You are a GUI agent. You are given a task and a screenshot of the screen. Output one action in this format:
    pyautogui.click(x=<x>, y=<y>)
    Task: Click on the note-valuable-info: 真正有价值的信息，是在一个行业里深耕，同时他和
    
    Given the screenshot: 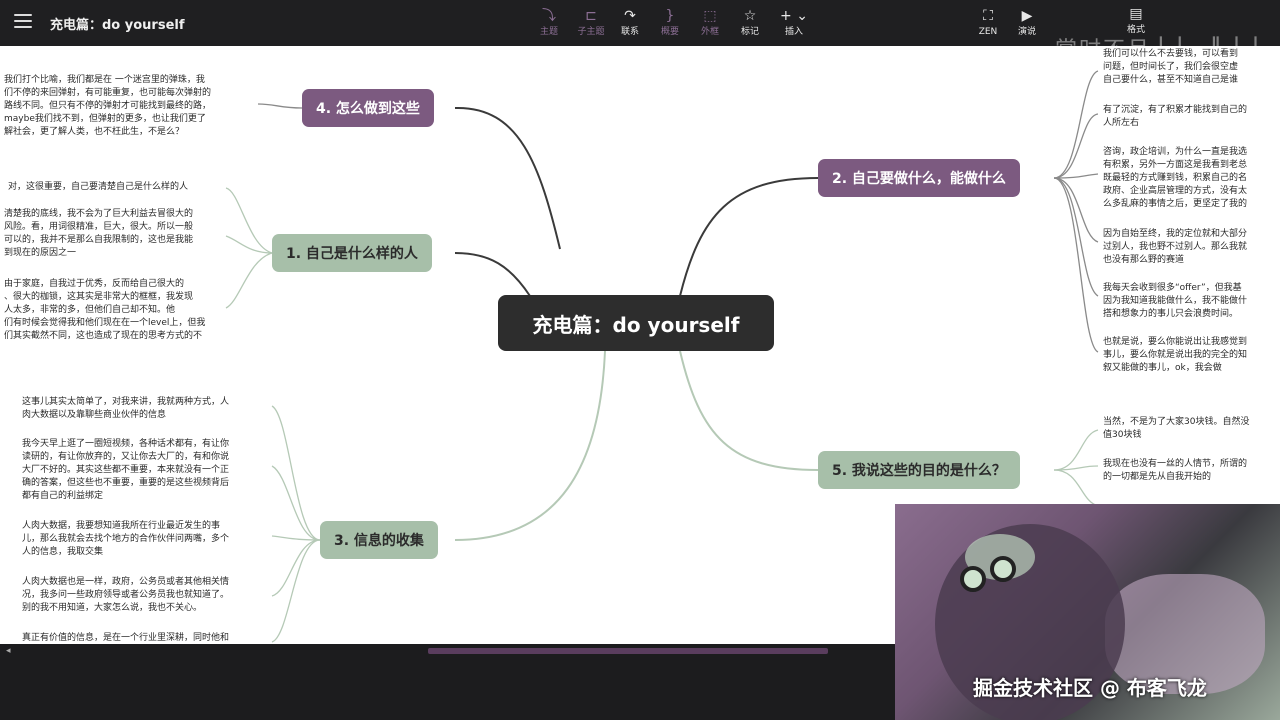 What is the action you would take?
    pyautogui.click(x=147, y=638)
    